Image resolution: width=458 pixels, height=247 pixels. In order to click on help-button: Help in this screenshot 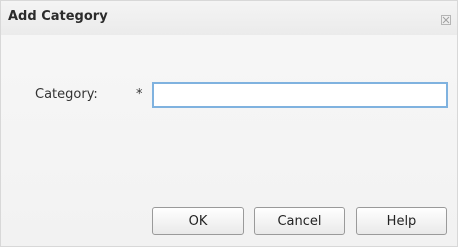, I will do `click(401, 221)`.